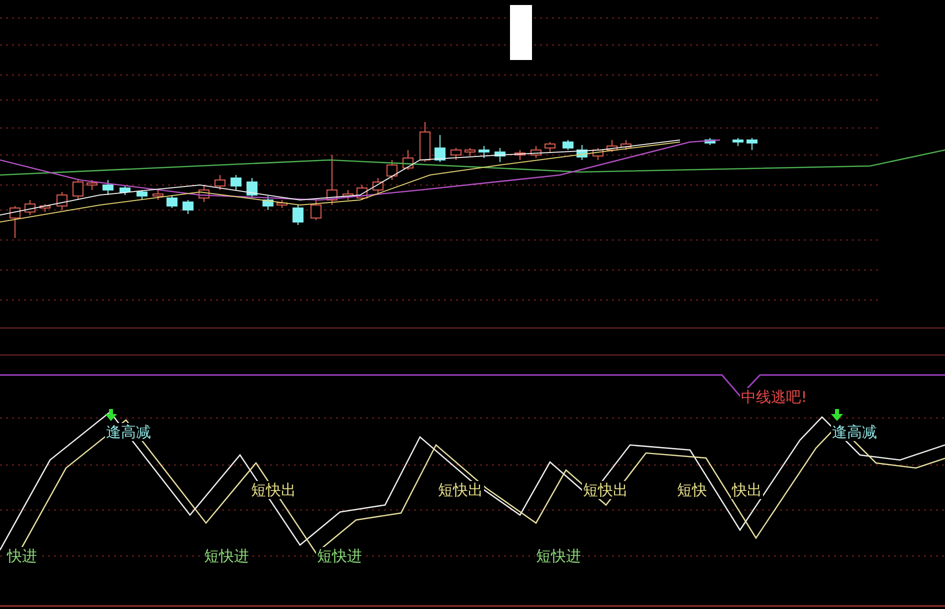  I want to click on signal-label: 快进, so click(22, 556).